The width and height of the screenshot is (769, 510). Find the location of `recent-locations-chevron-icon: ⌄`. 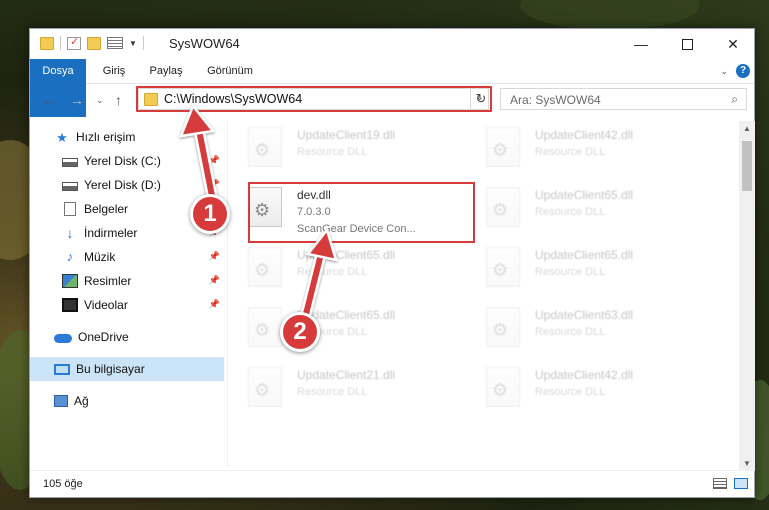

recent-locations-chevron-icon: ⌄ is located at coordinates (100, 100).